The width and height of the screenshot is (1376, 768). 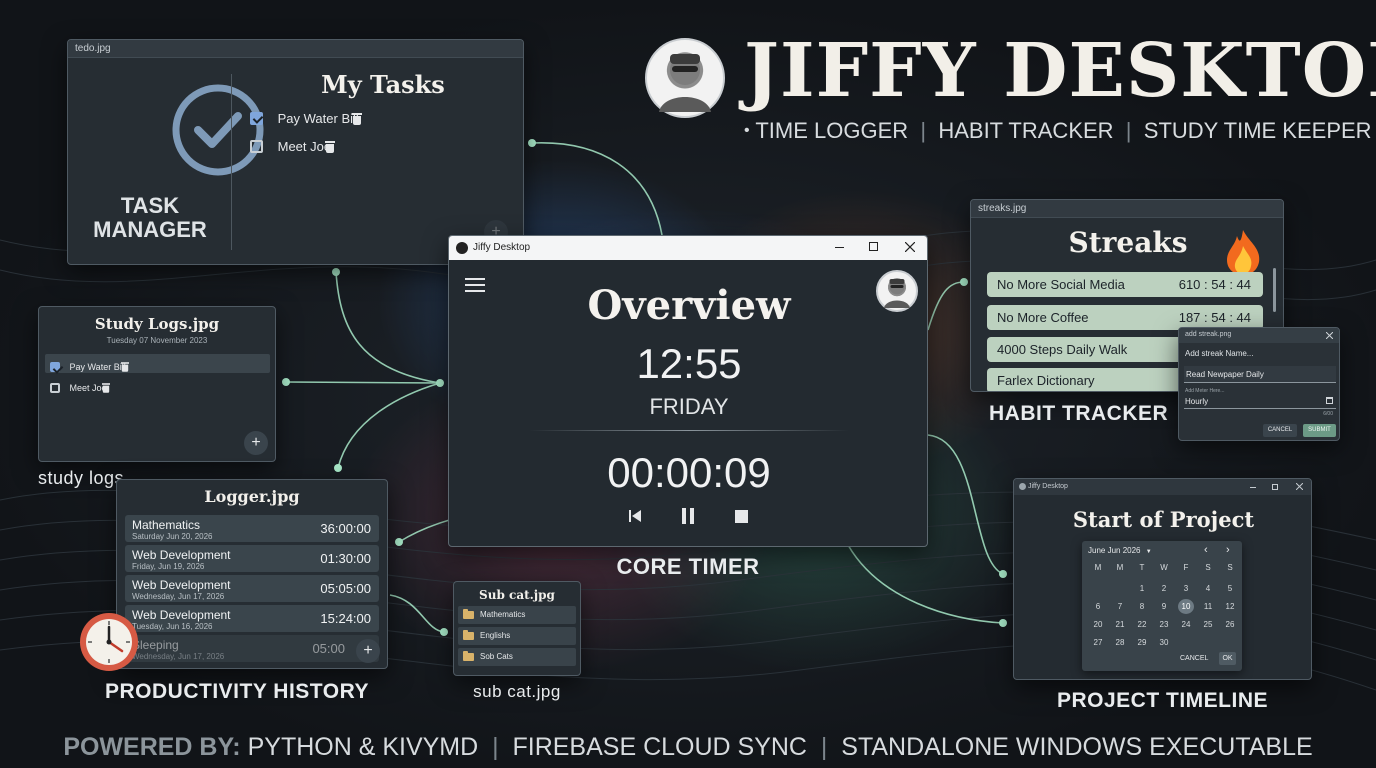 I want to click on calendar-day: 7, so click(x=1120, y=606).